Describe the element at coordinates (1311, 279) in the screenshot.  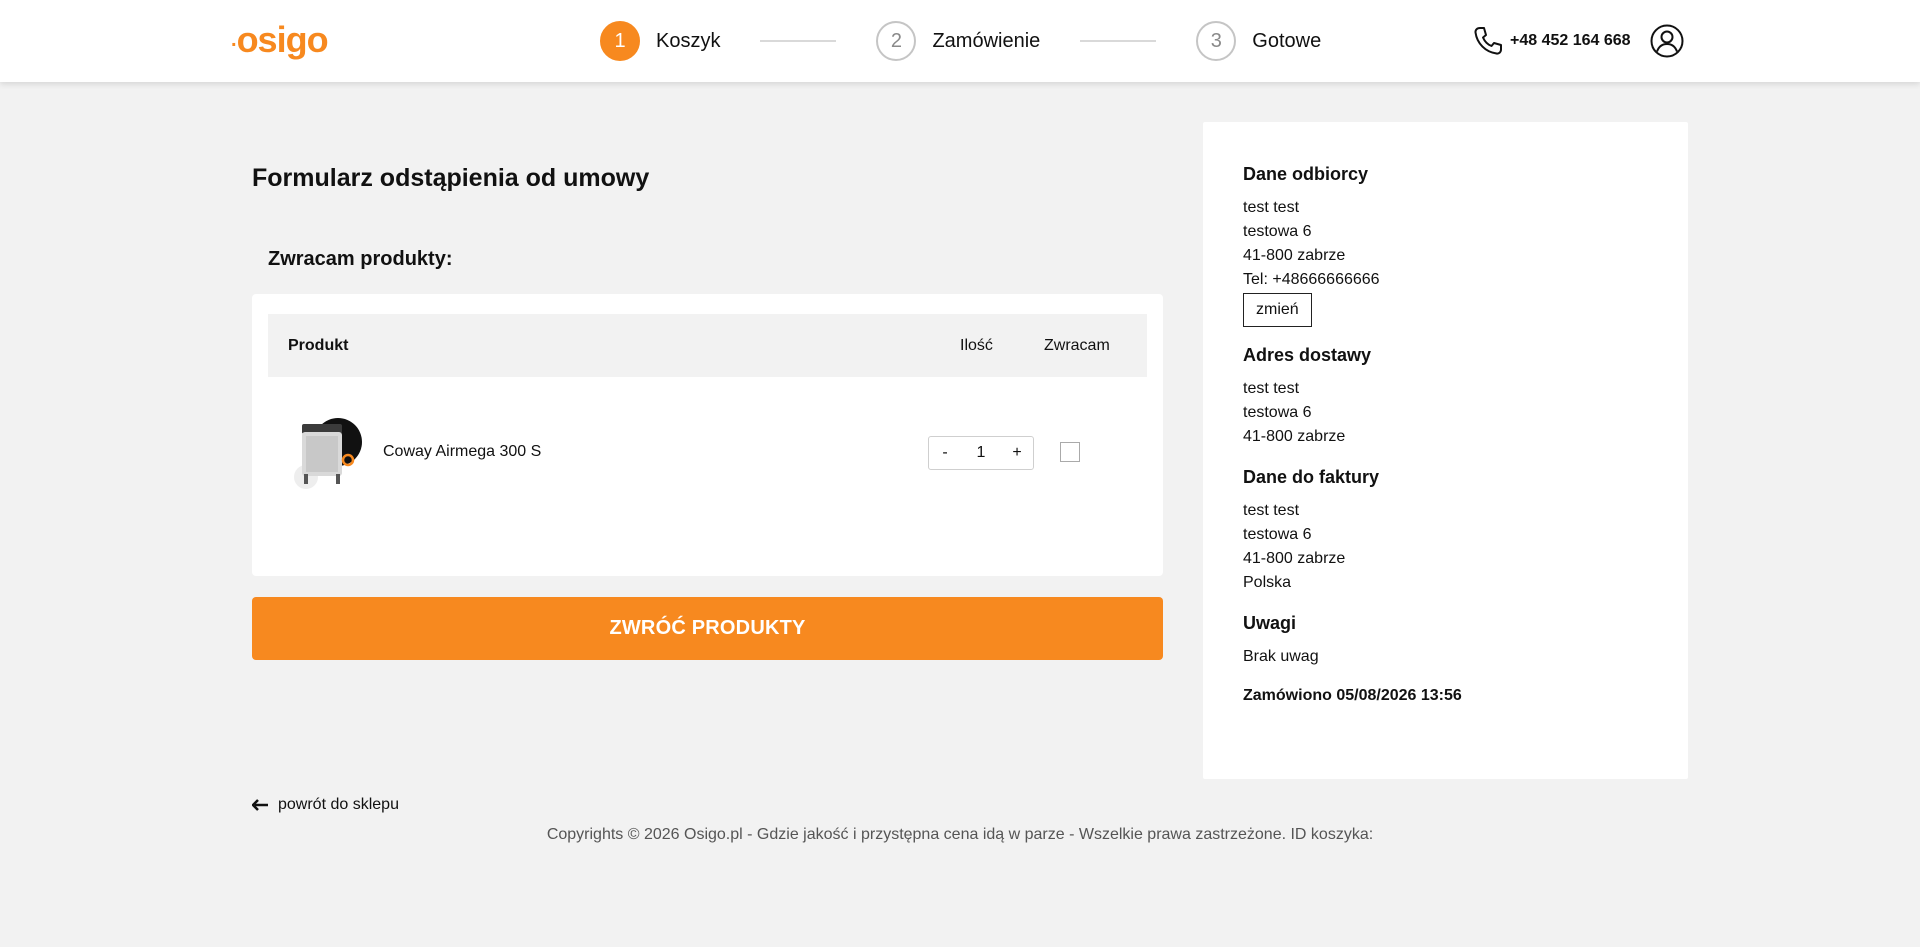
I see `recipient-line: Tel: +48666666666` at that location.